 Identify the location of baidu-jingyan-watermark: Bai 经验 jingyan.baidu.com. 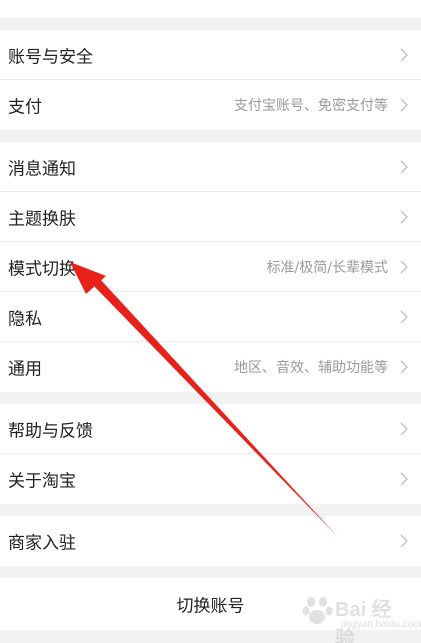
(361, 618).